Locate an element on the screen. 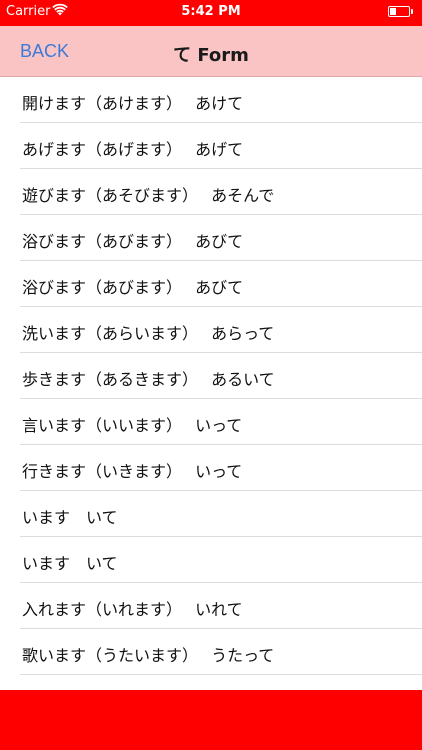 This screenshot has width=422, height=750. list-item: 洗います（あらいます） あらって is located at coordinates (211, 330).